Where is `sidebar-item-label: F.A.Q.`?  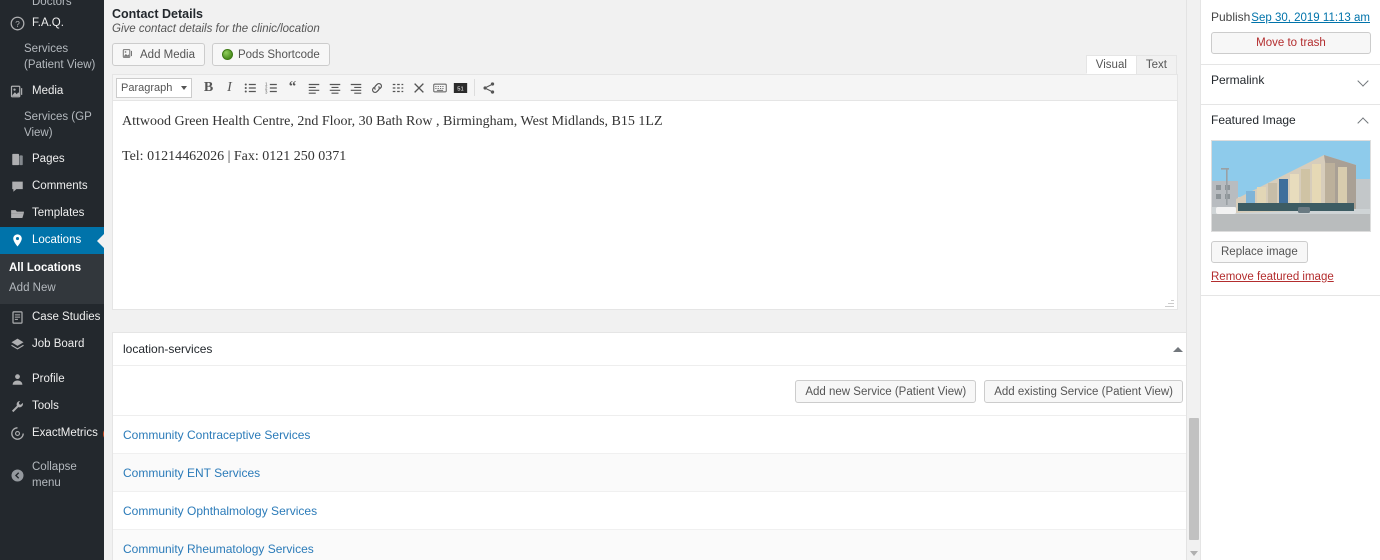
sidebar-item-label: F.A.Q. is located at coordinates (48, 22).